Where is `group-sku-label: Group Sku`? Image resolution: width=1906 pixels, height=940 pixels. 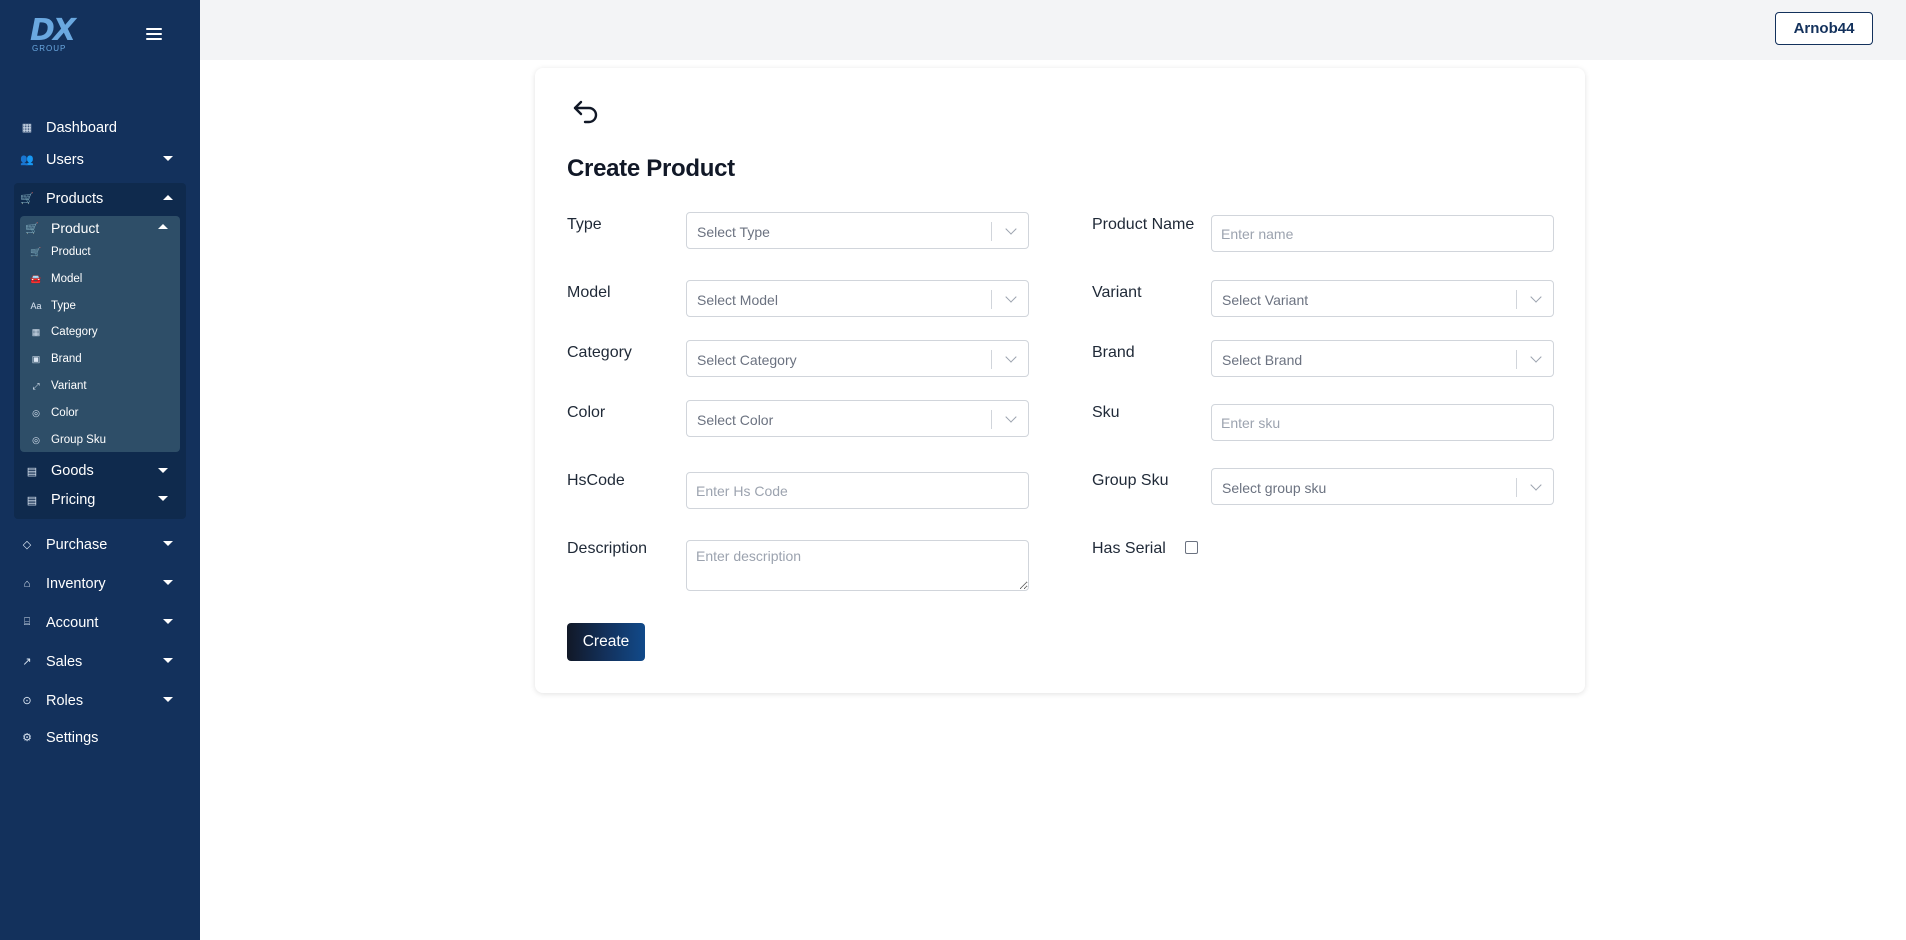
group-sku-label: Group Sku is located at coordinates (1130, 480).